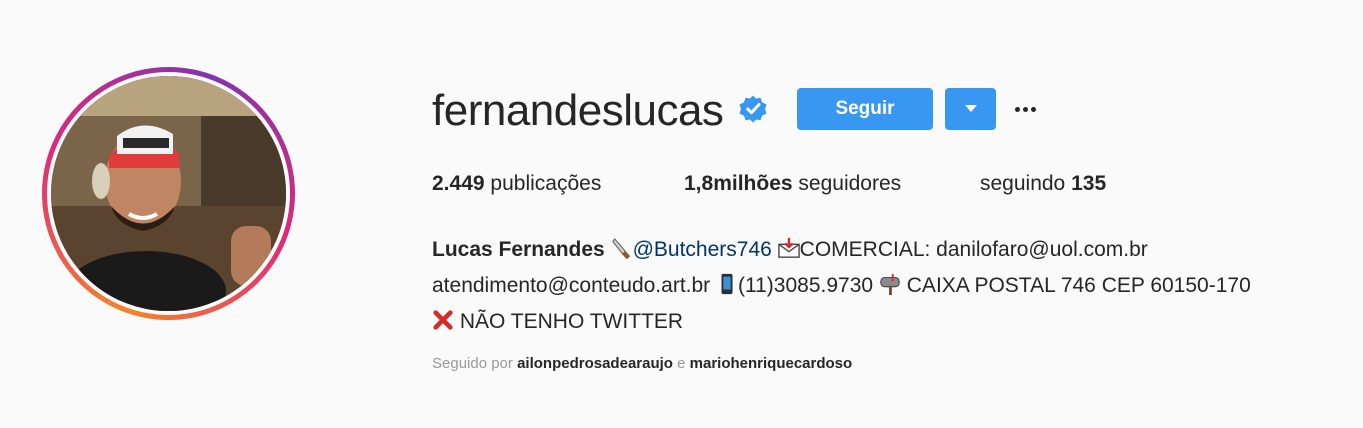 The image size is (1363, 428). Describe the element at coordinates (771, 363) in the screenshot. I see `followed-by-user-2: mariohenriquecardoso` at that location.